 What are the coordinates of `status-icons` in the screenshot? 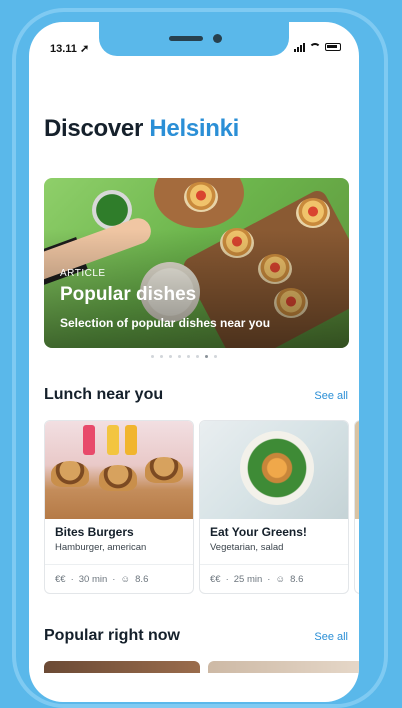 It's located at (317, 47).